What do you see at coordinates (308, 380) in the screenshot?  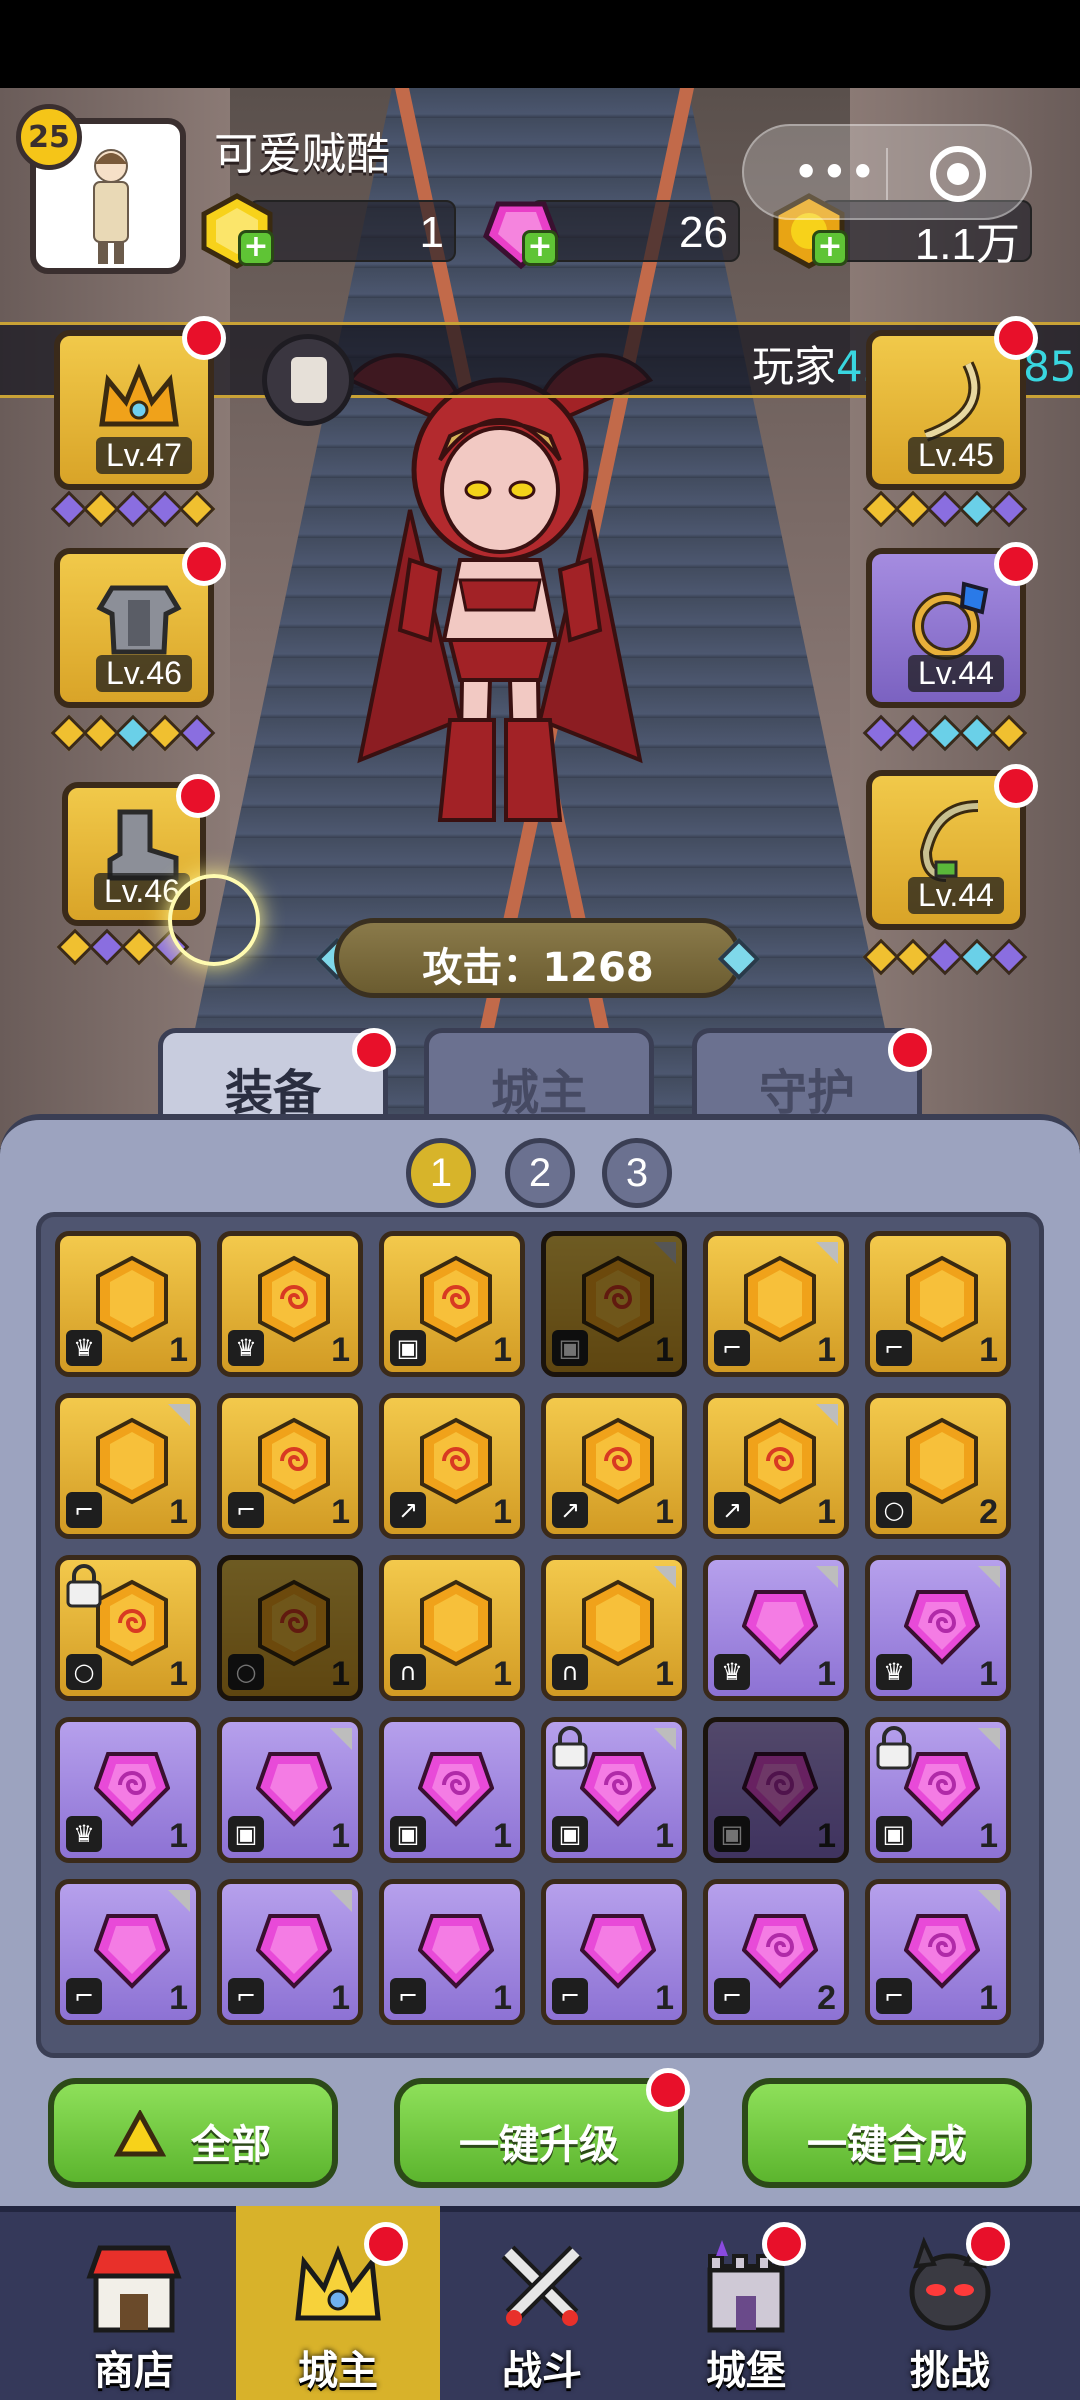 I see `scroll-log-icon` at bounding box center [308, 380].